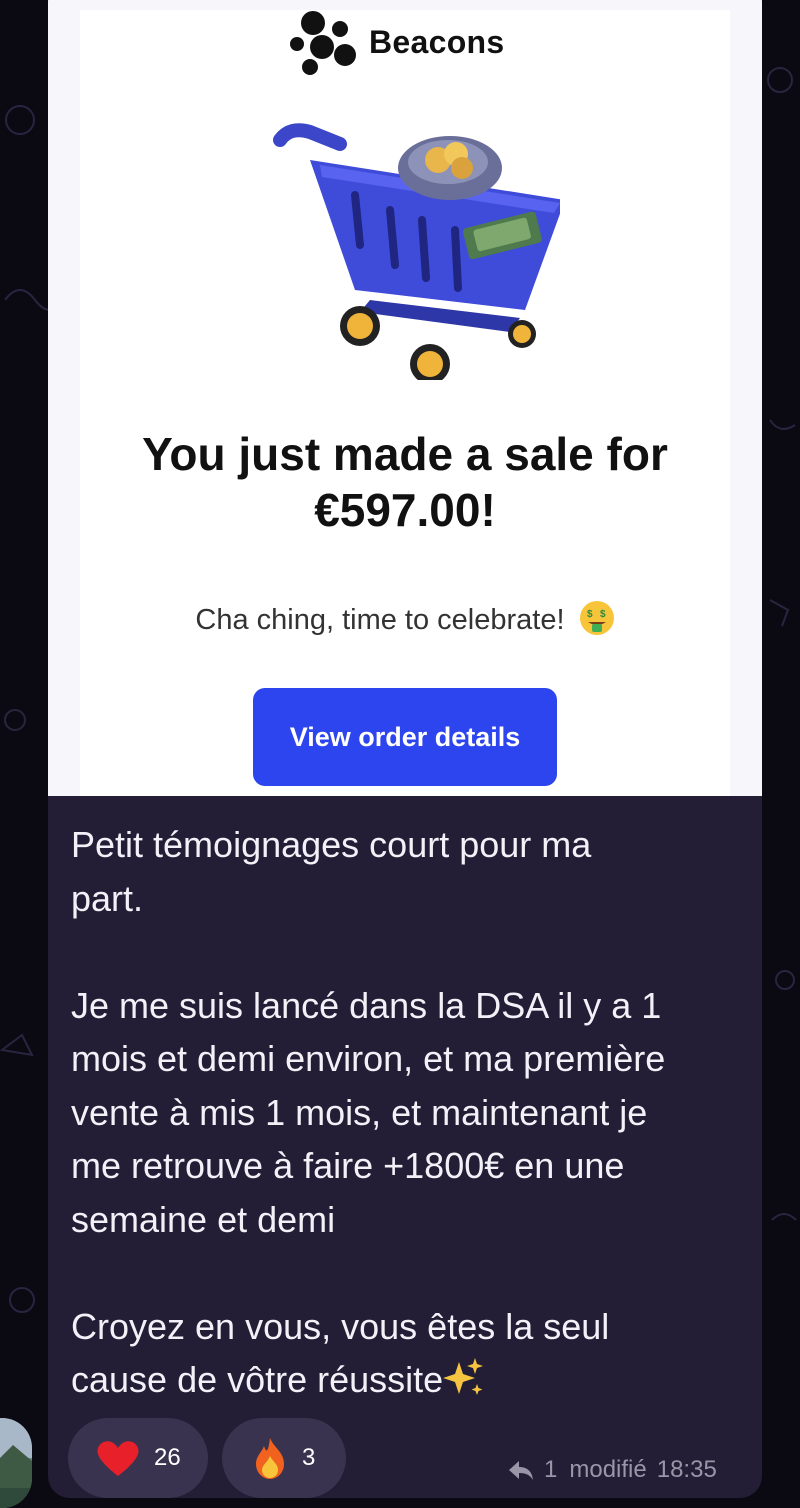  Describe the element at coordinates (405, 454) in the screenshot. I see `headline-line-1: You just made a sale for` at that location.